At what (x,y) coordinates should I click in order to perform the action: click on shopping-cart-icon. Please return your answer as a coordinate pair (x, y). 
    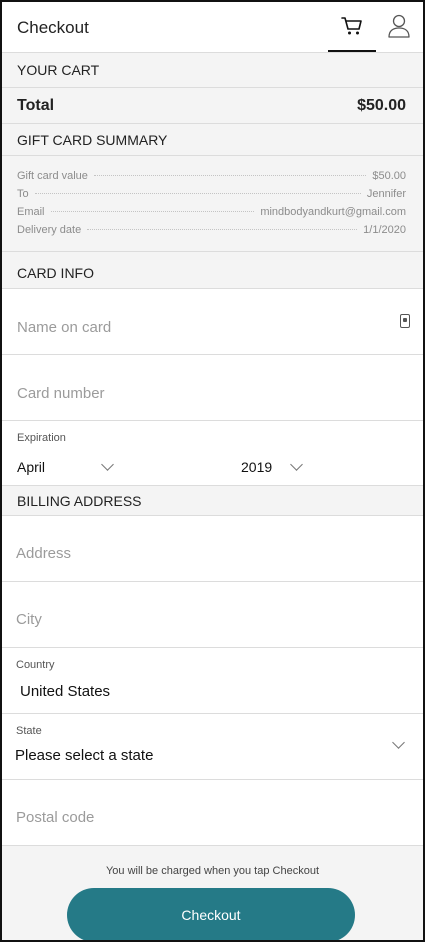
    Looking at the image, I should click on (351, 26).